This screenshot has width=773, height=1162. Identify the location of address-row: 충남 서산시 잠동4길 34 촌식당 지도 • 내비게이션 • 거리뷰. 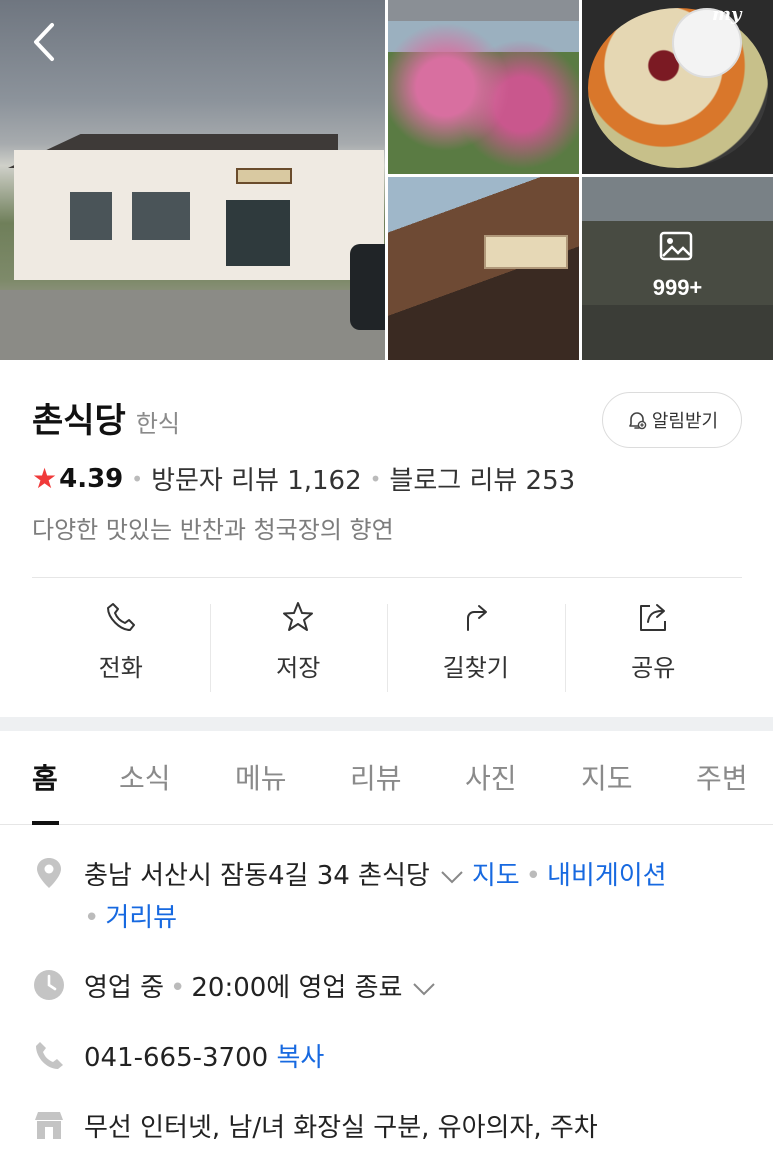
(392, 897).